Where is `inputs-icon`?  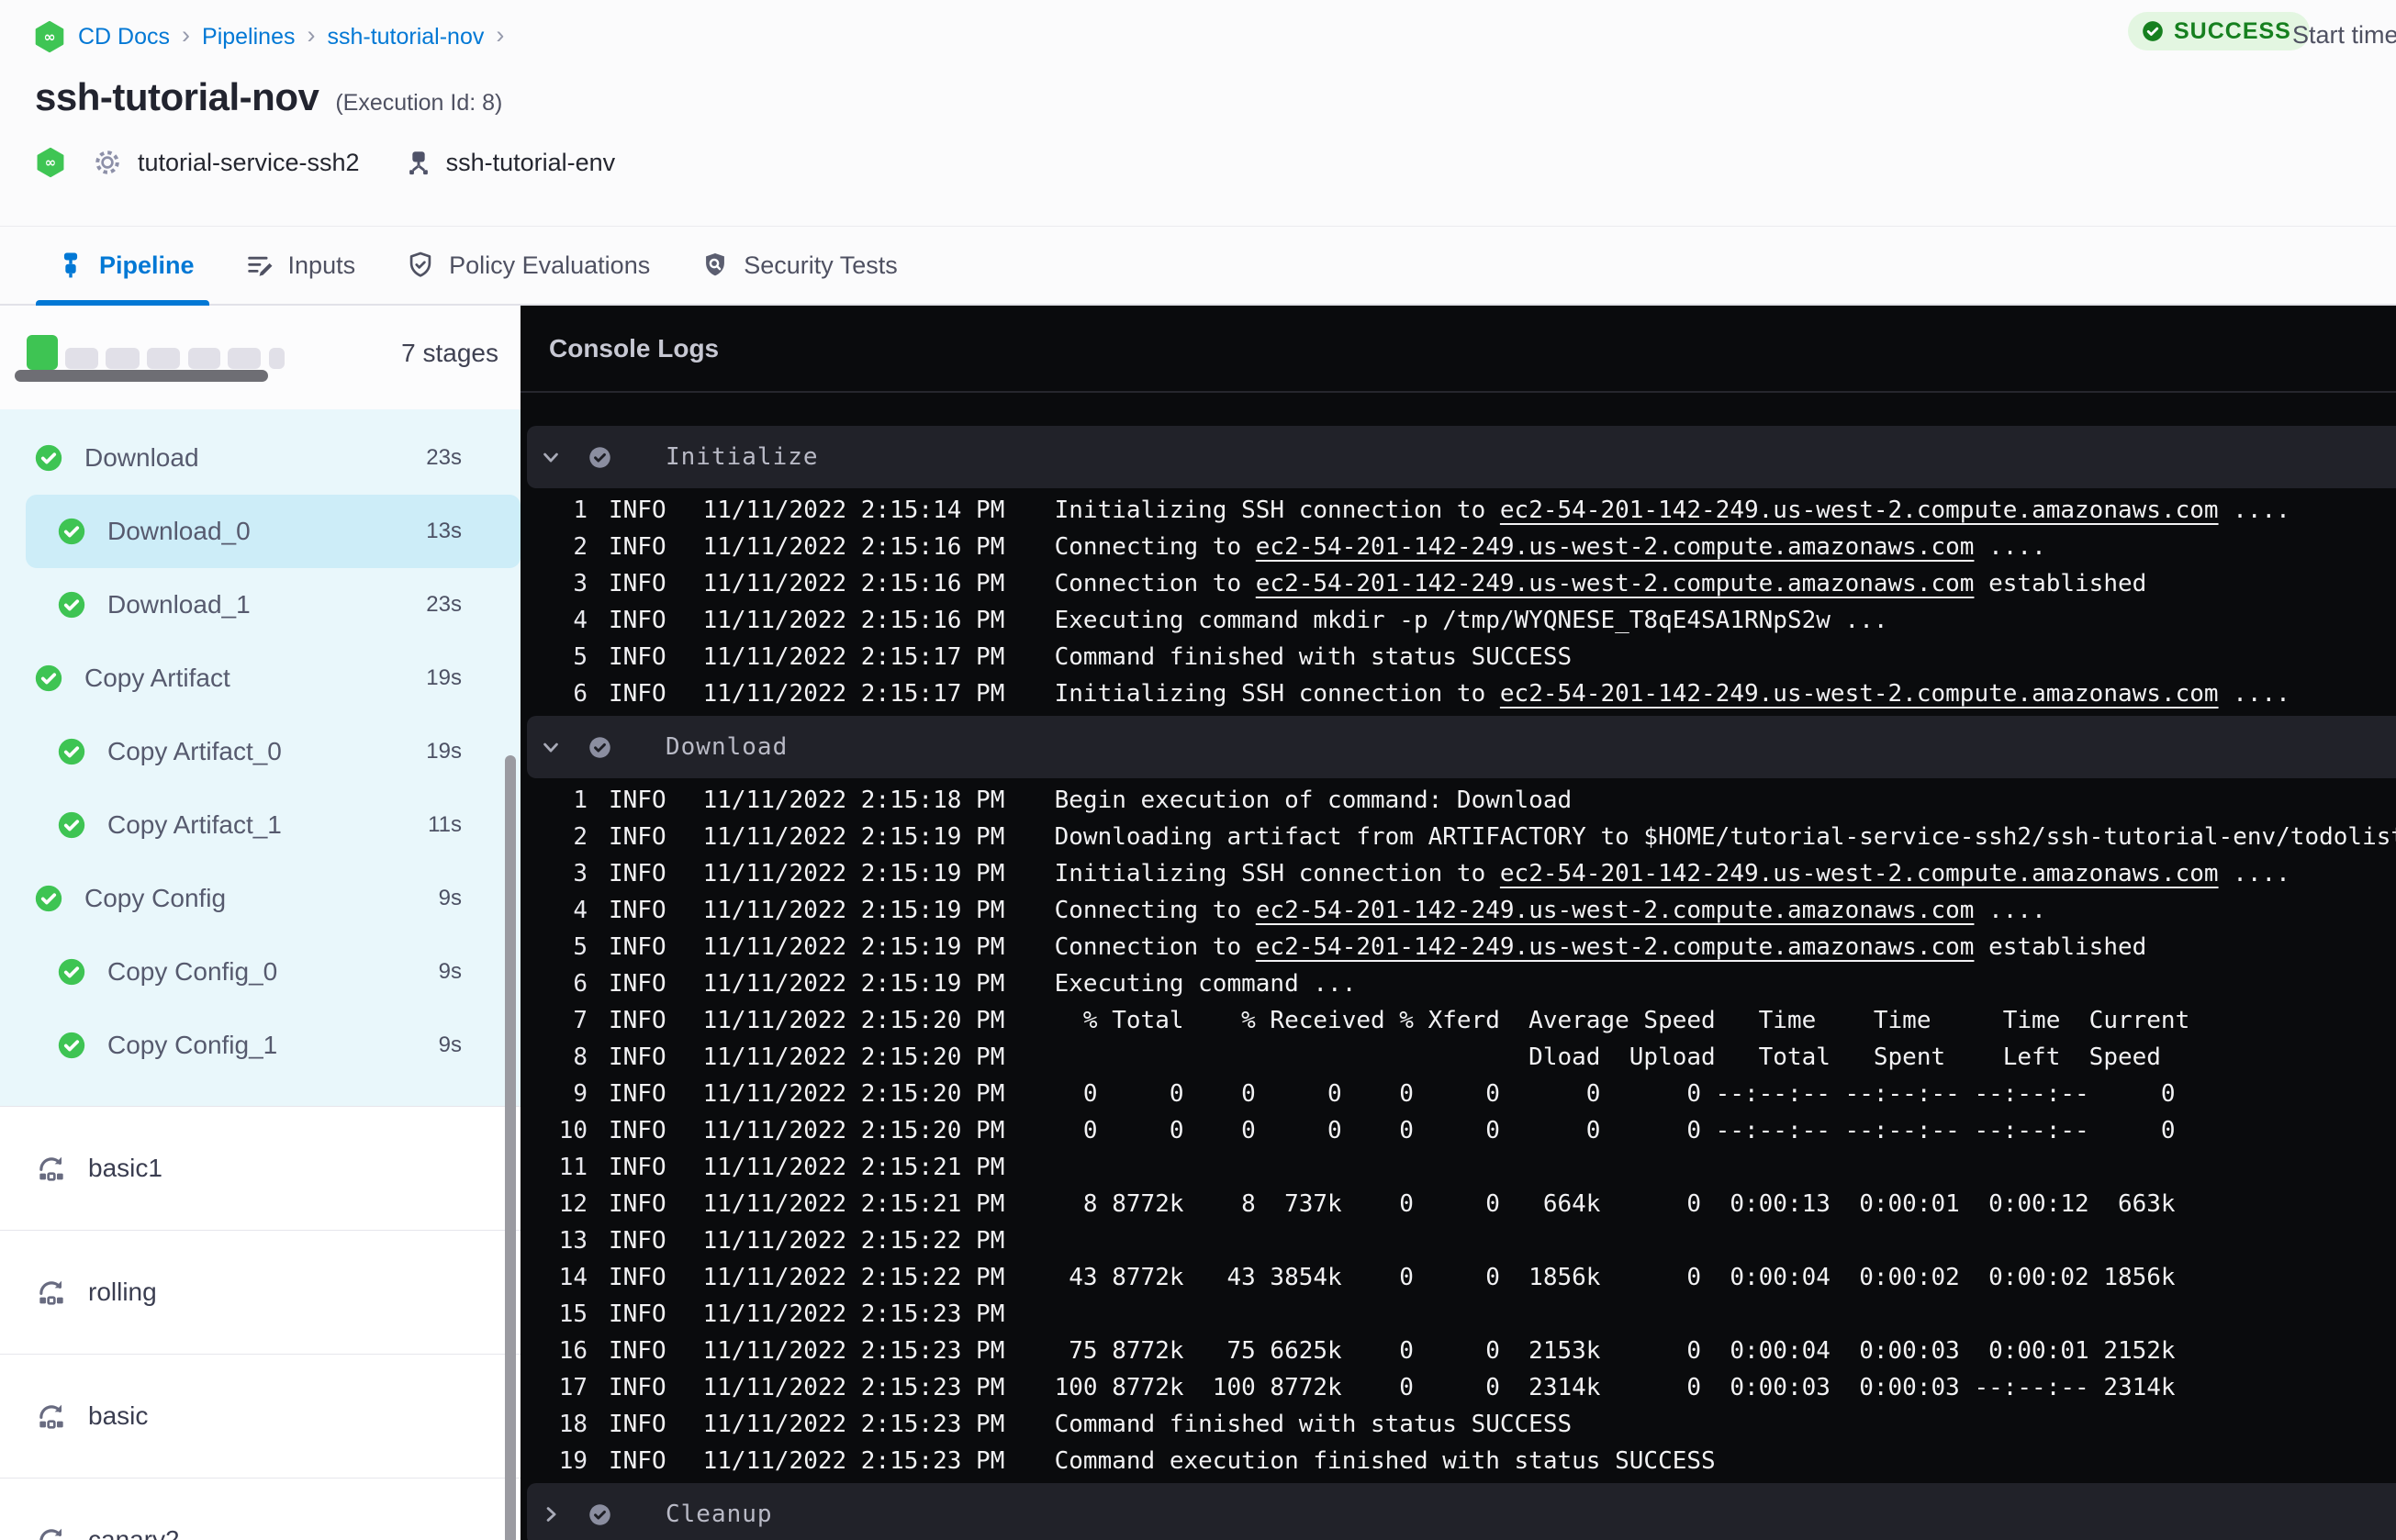 inputs-icon is located at coordinates (259, 266).